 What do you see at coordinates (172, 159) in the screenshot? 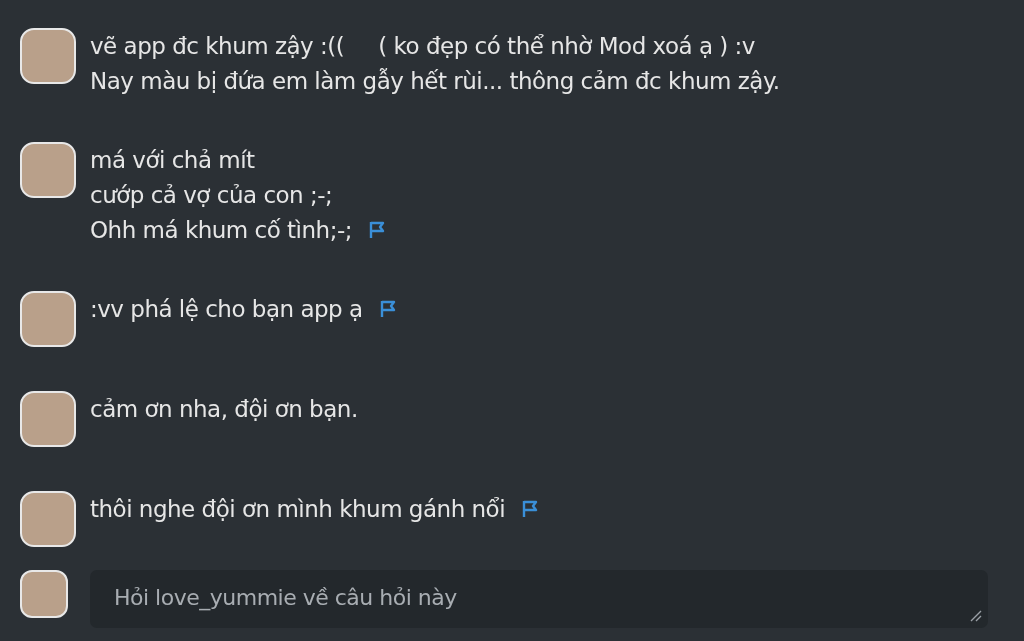
I see `message-text: má với chả mít` at bounding box center [172, 159].